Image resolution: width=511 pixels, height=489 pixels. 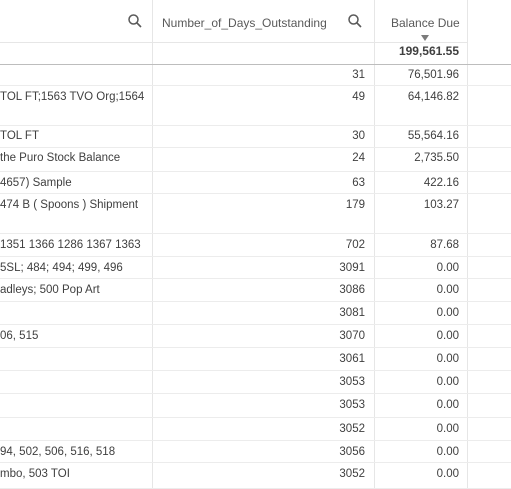 I want to click on cell-days-outstanding: 3070, so click(x=258, y=336).